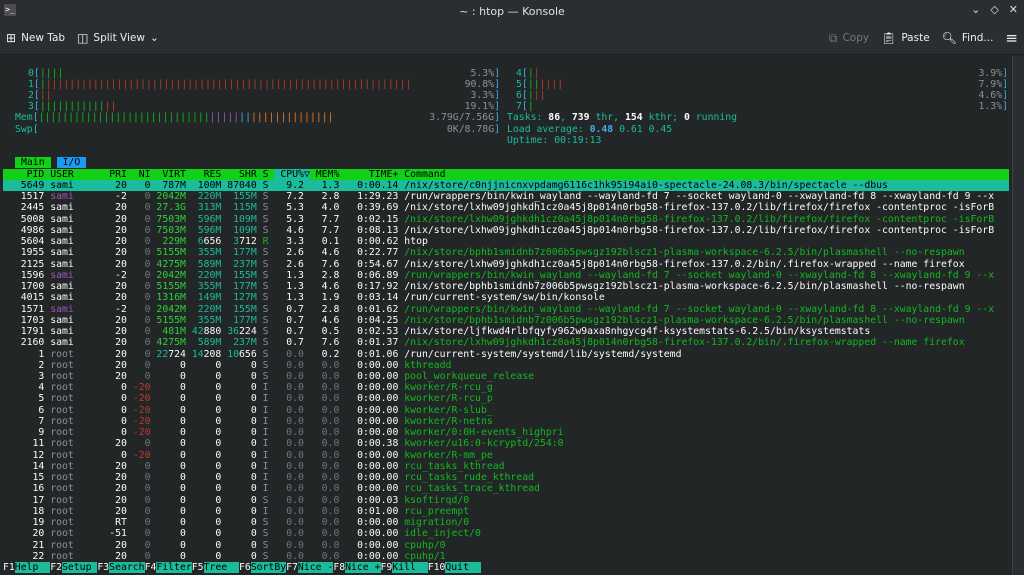 Image resolution: width=1024 pixels, height=575 pixels. What do you see at coordinates (975, 9) in the screenshot?
I see `minimize-icon: ⌄` at bounding box center [975, 9].